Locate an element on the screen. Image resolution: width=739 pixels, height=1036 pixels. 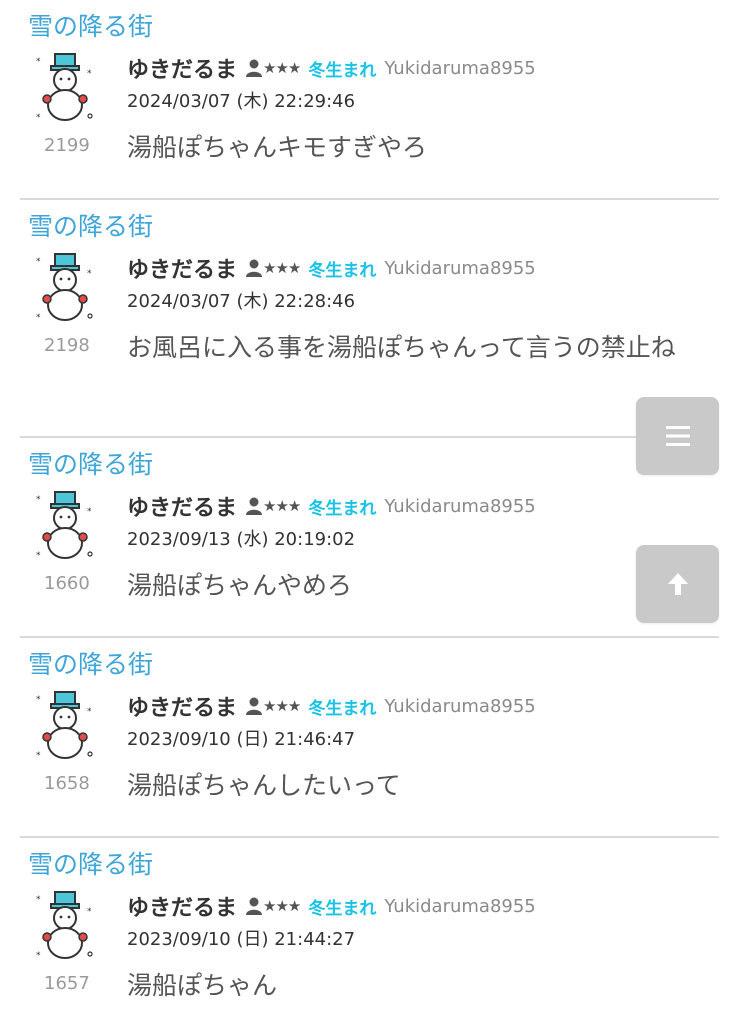
post-message: 湯船ぽちゃん is located at coordinates (202, 985).